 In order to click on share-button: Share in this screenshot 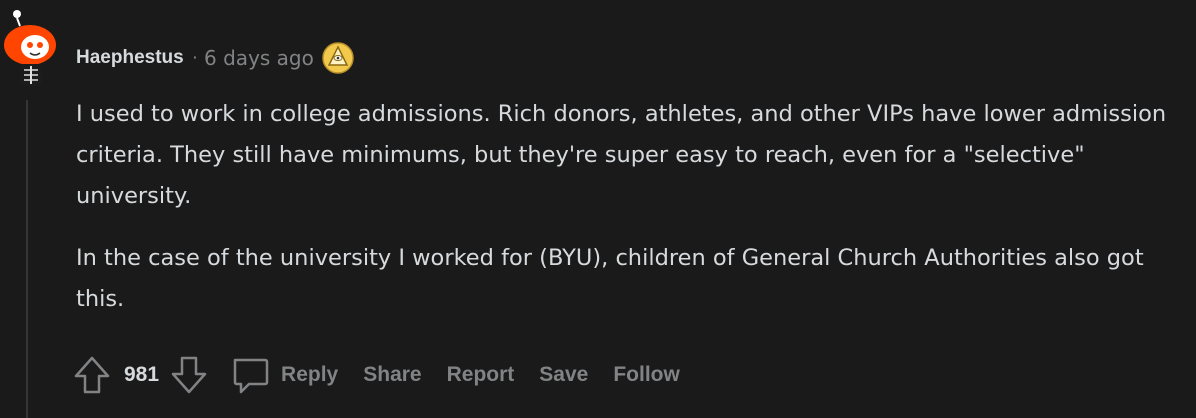, I will do `click(392, 375)`.